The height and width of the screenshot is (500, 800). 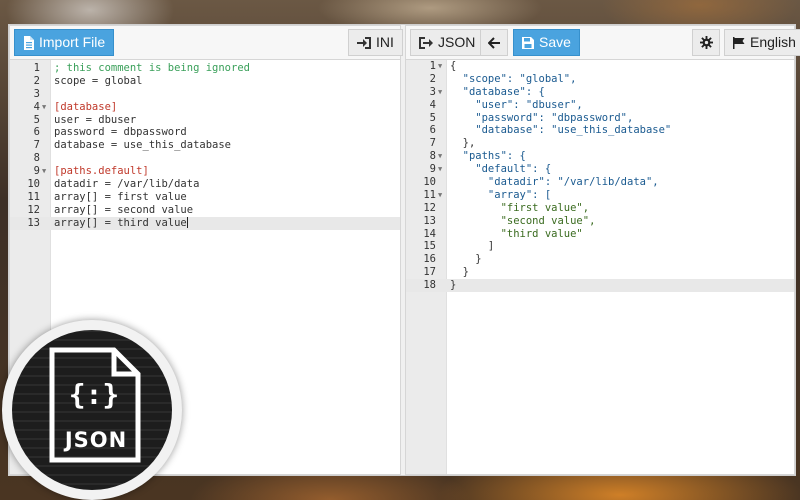 I want to click on code-line: 14 "third value", so click(x=503, y=233).